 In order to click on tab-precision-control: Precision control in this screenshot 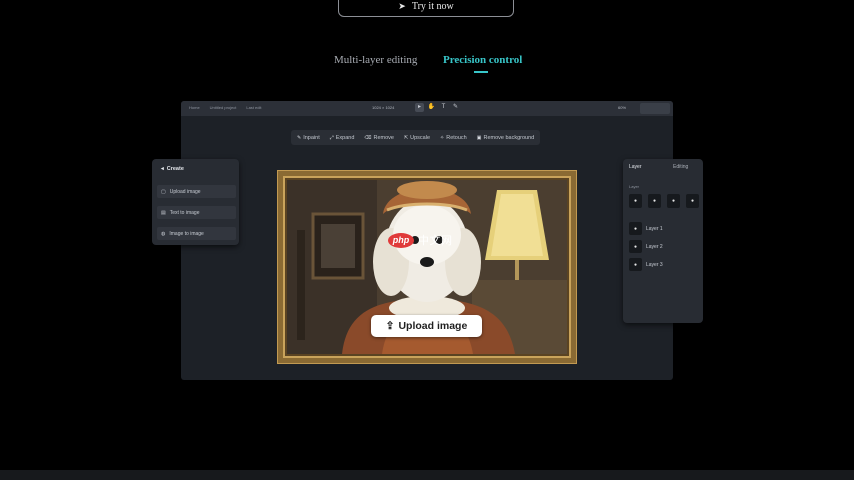, I will do `click(482, 60)`.